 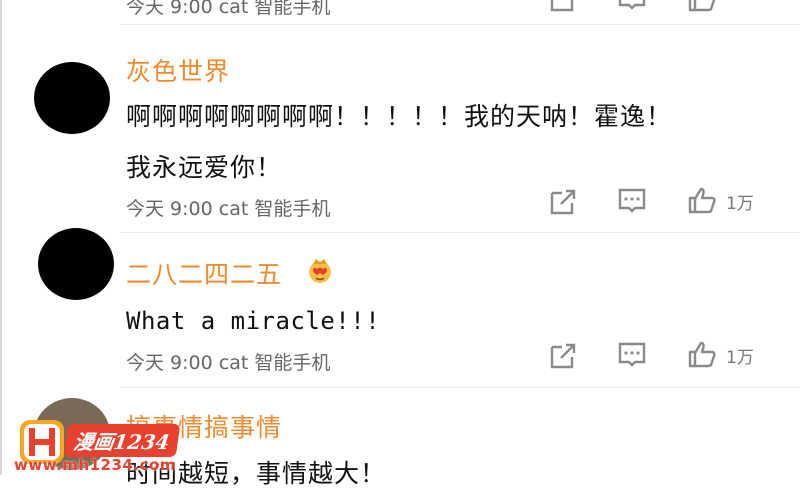 I want to click on comment-username: 灰色世界, so click(x=178, y=70).